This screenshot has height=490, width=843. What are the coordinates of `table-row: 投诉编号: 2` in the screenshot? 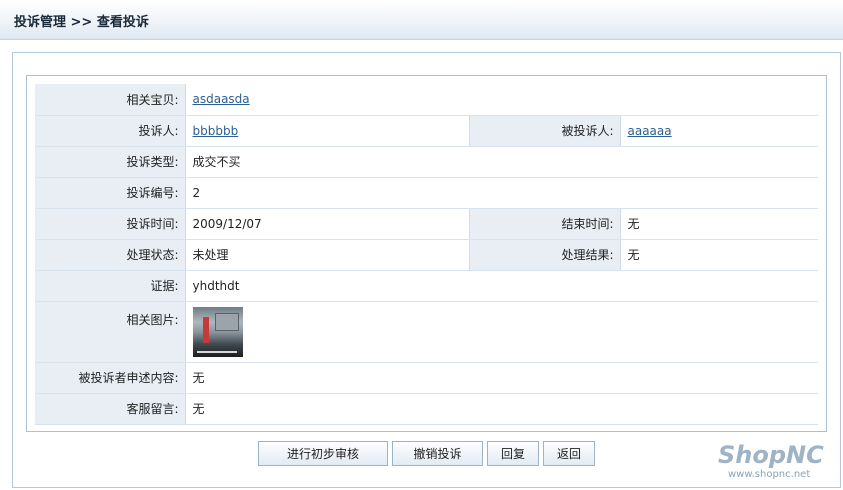 It's located at (426, 193).